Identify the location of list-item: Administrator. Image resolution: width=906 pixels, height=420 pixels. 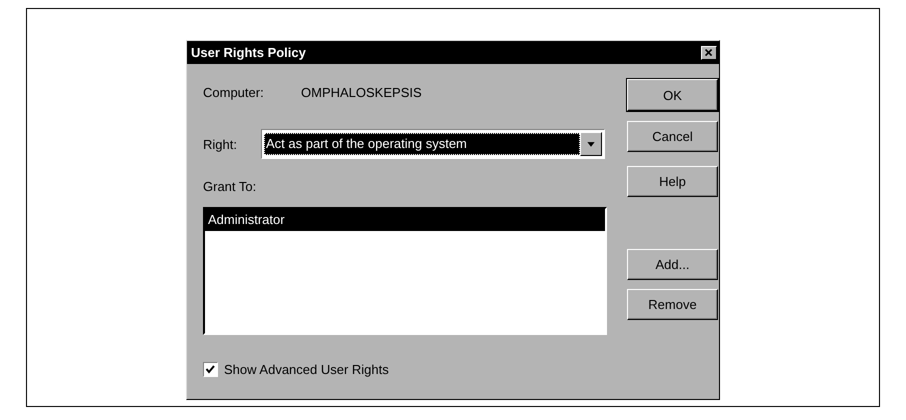
(405, 220).